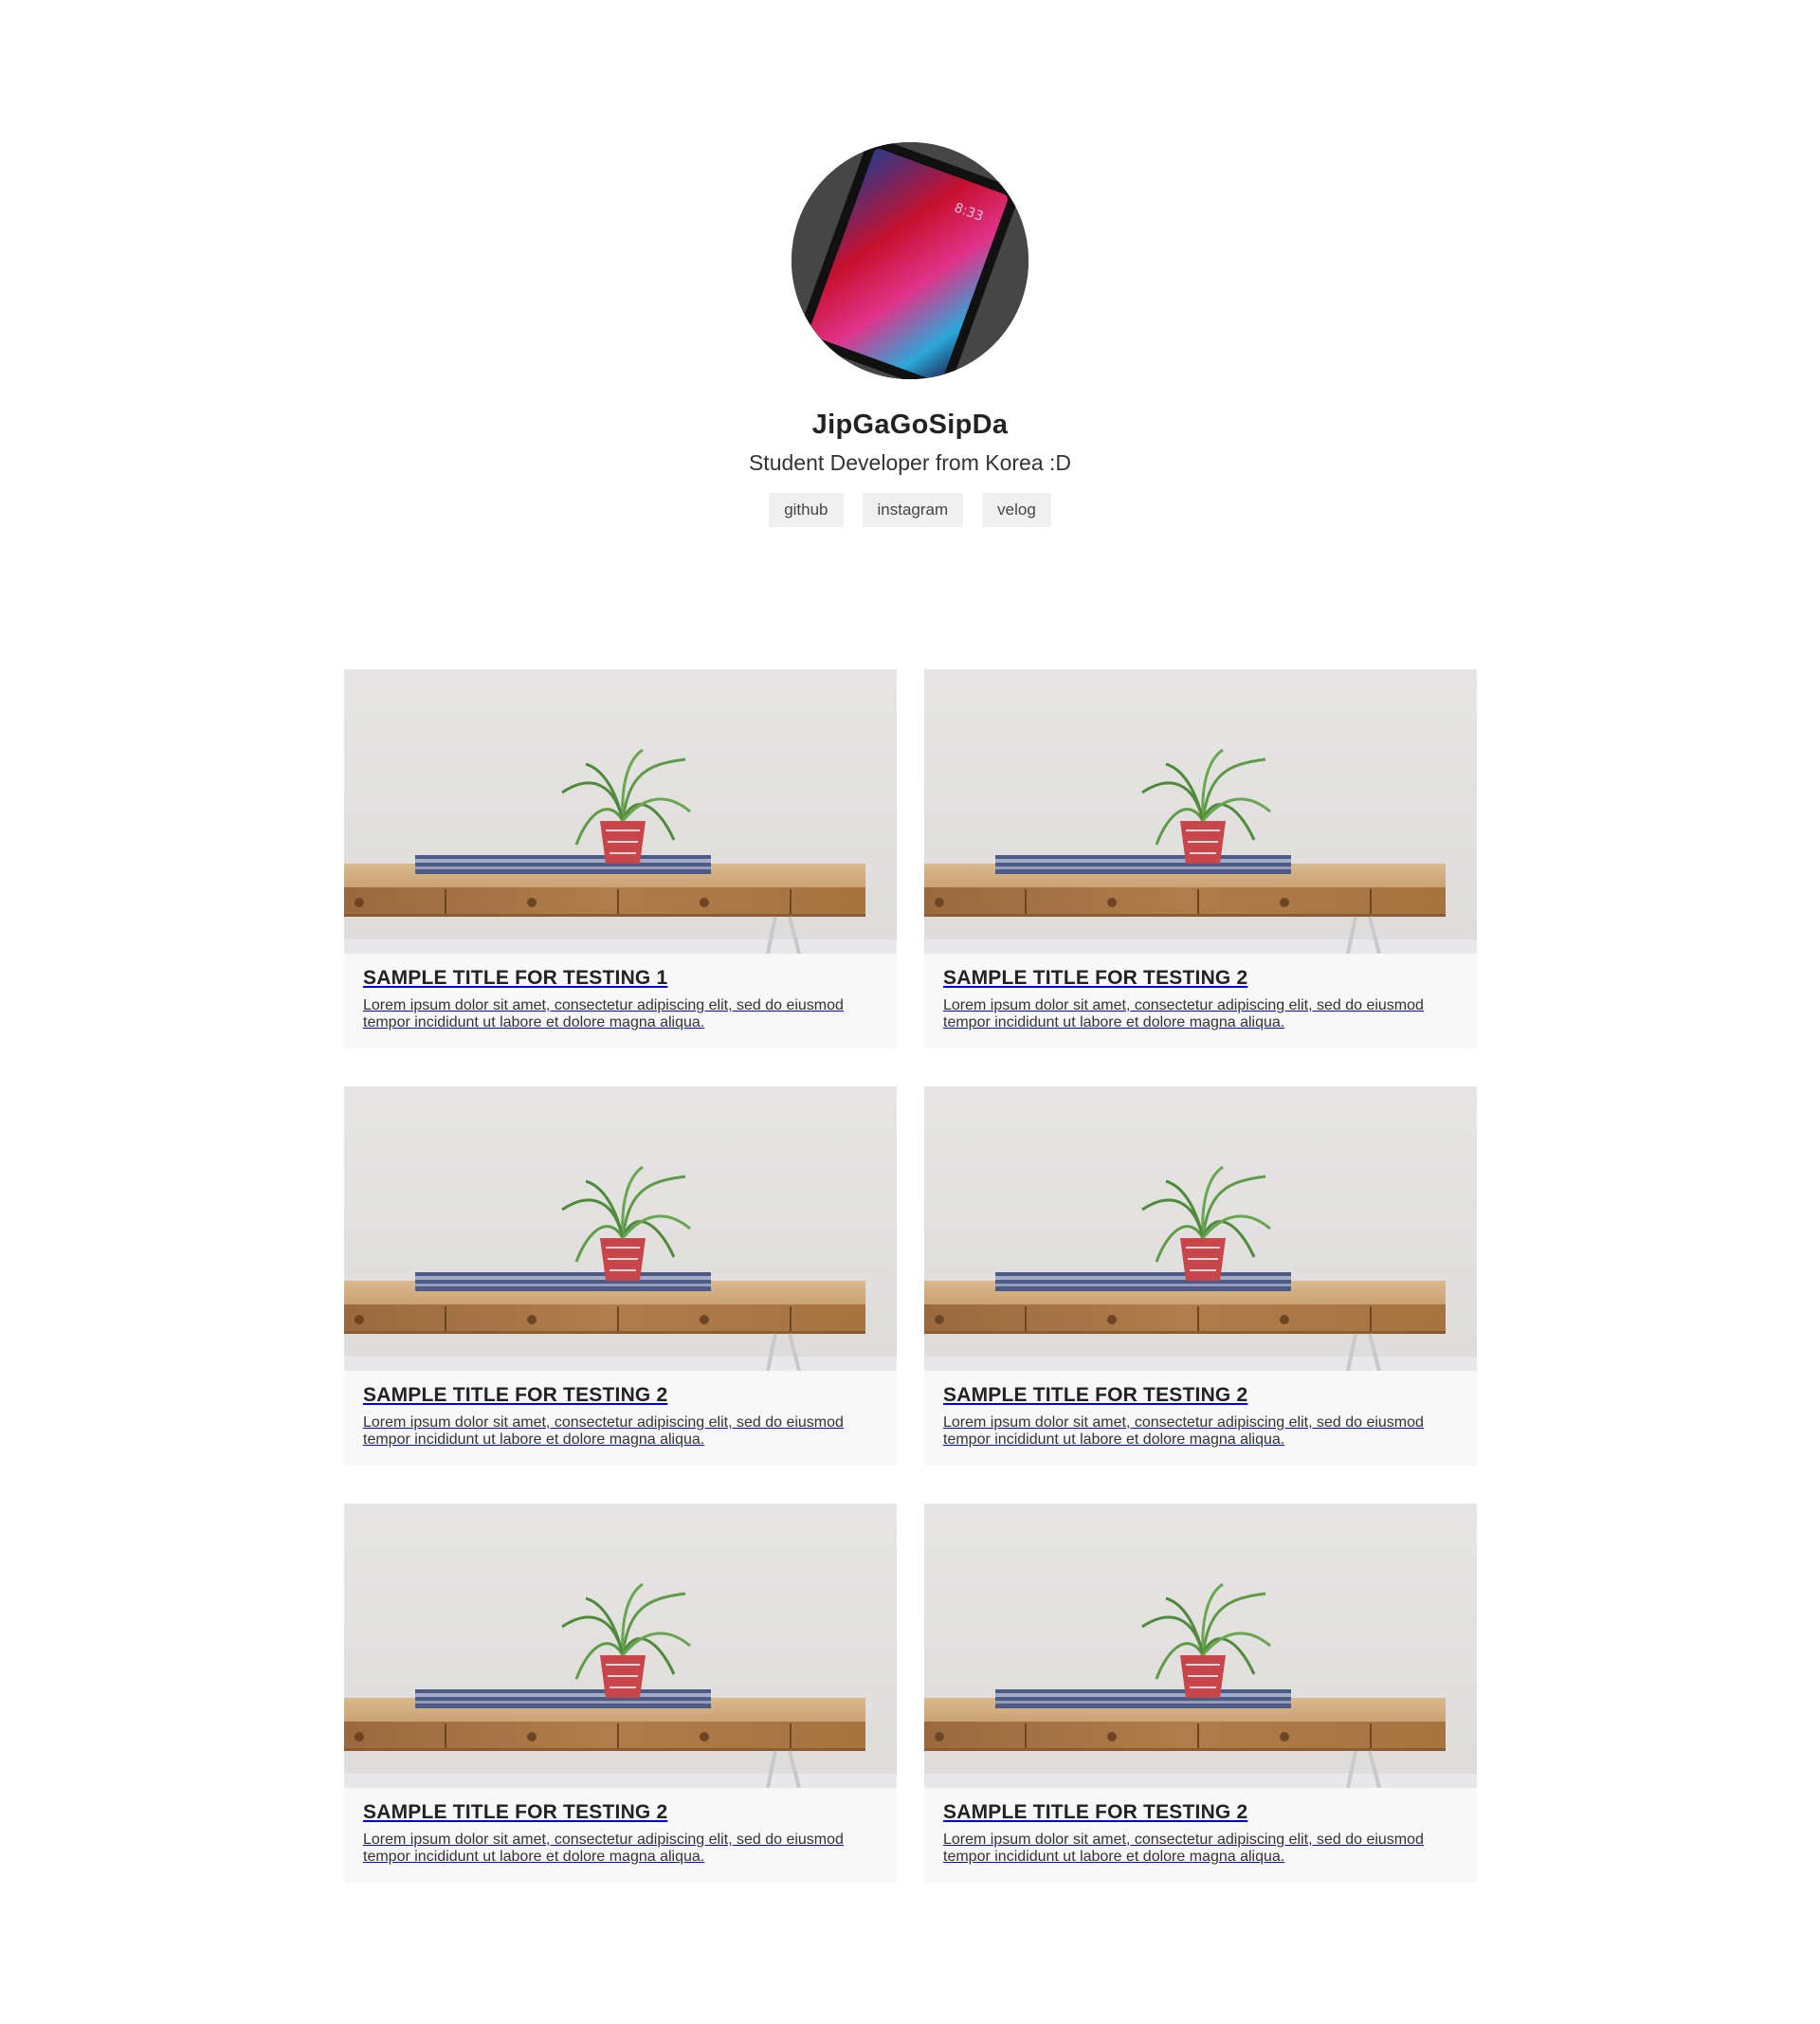 The width and height of the screenshot is (1820, 2024). I want to click on velog-link: velog, so click(1017, 510).